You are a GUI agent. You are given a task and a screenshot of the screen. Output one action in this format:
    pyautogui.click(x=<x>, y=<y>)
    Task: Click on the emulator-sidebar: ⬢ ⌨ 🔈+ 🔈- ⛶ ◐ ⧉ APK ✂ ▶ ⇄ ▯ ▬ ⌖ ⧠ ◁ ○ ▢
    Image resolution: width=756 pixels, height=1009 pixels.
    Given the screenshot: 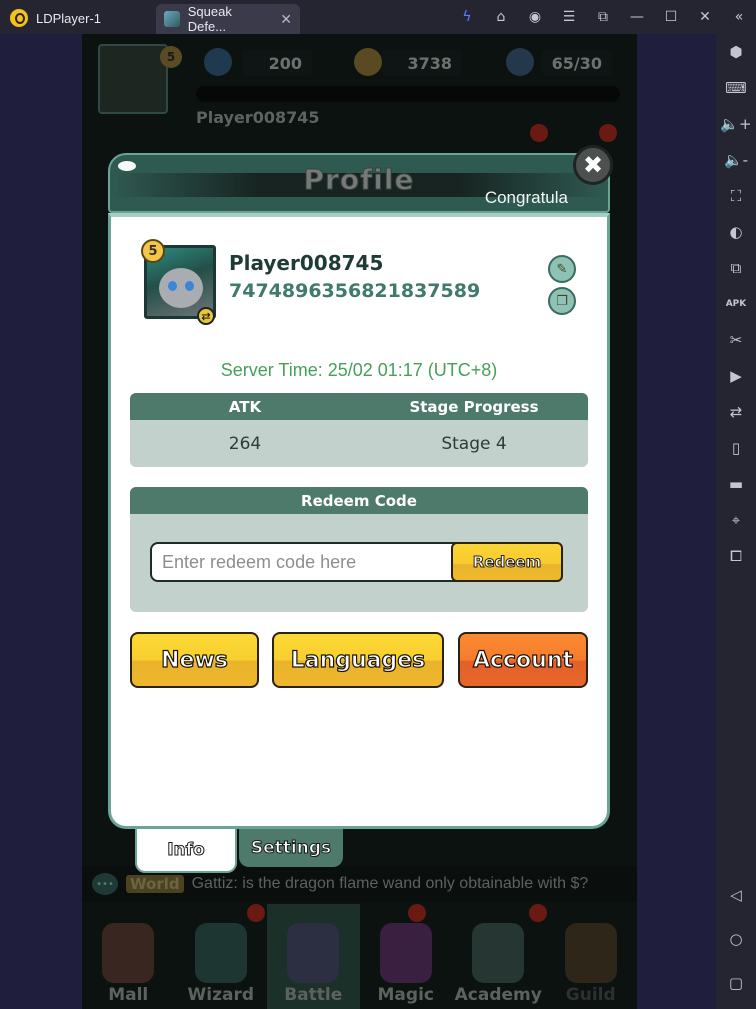 What is the action you would take?
    pyautogui.click(x=736, y=521)
    